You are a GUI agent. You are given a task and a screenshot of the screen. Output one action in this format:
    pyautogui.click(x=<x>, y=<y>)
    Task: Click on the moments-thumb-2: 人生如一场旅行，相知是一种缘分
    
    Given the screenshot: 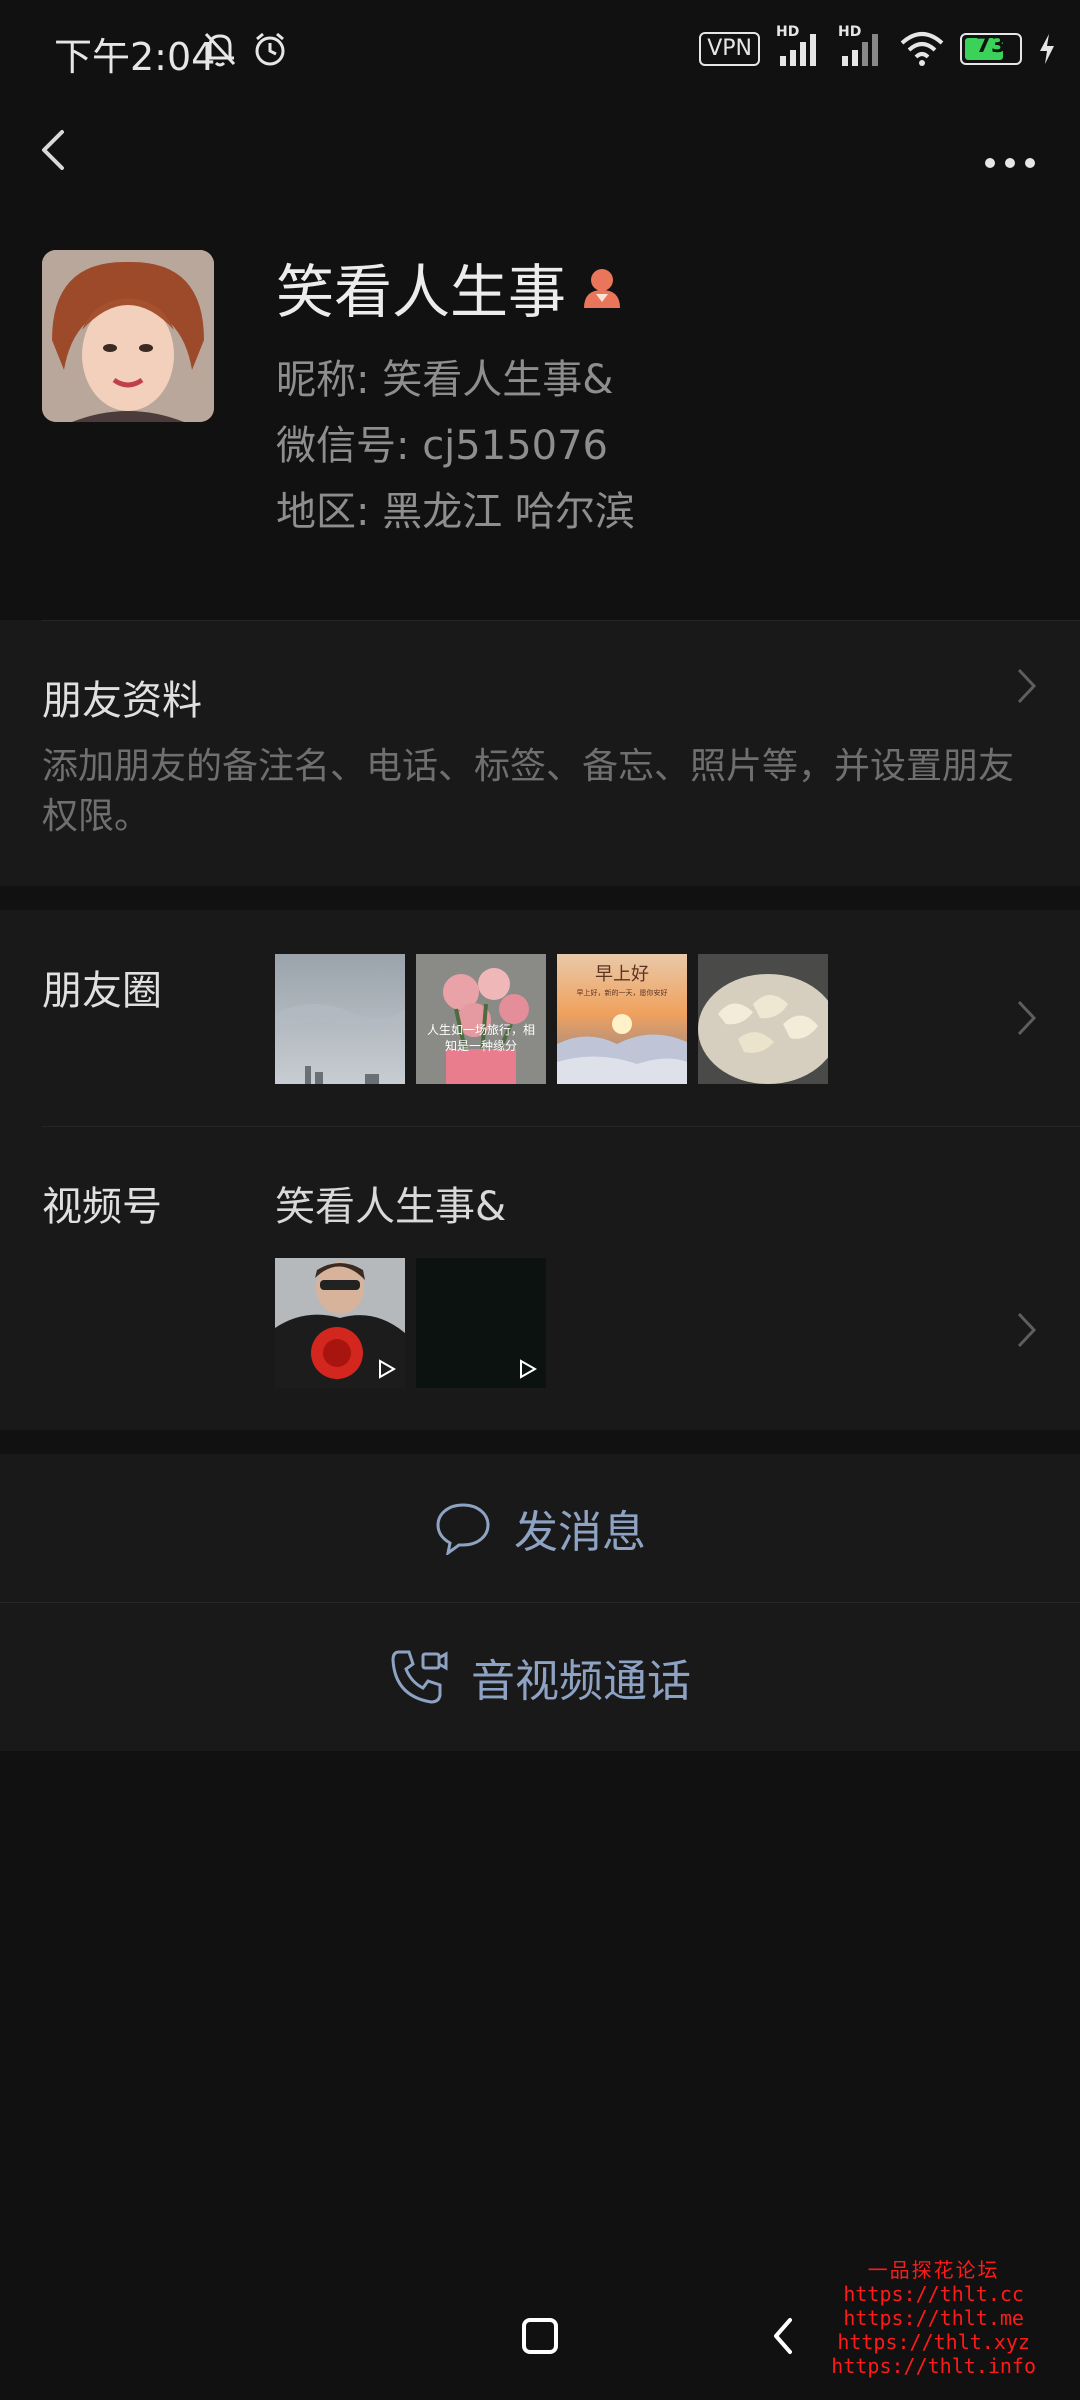 What is the action you would take?
    pyautogui.click(x=481, y=1019)
    